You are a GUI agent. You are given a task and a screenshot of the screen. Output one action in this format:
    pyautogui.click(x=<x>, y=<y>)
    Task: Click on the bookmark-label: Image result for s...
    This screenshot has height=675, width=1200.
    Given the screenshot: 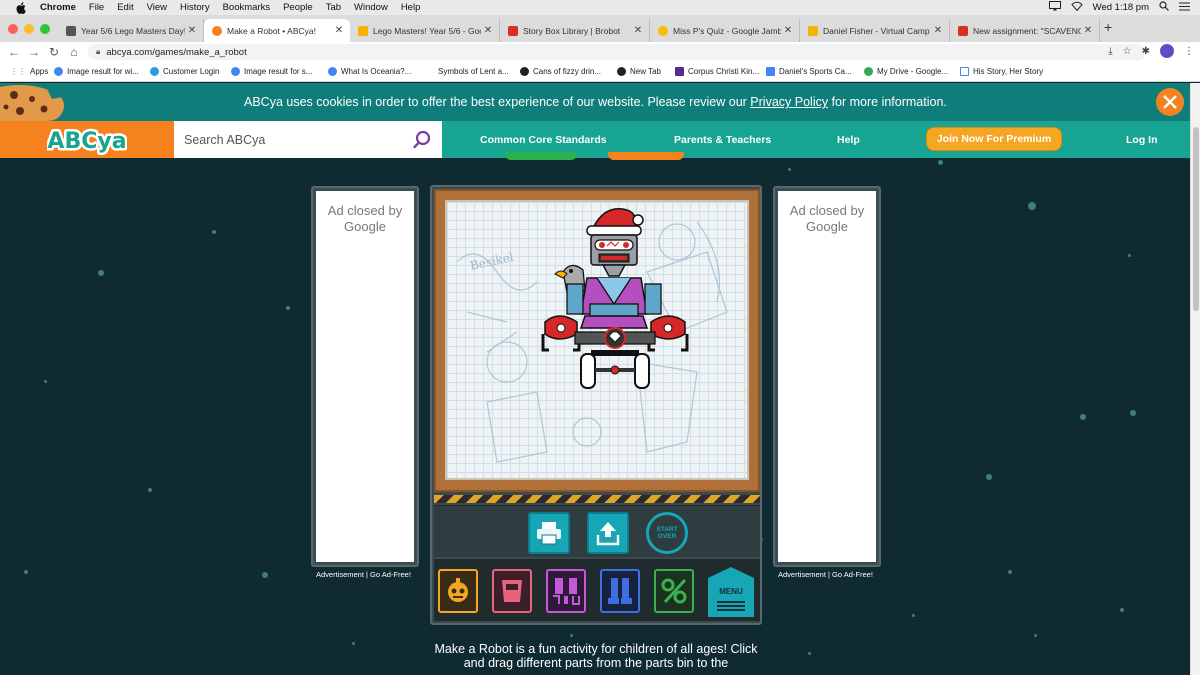 What is the action you would take?
    pyautogui.click(x=278, y=71)
    